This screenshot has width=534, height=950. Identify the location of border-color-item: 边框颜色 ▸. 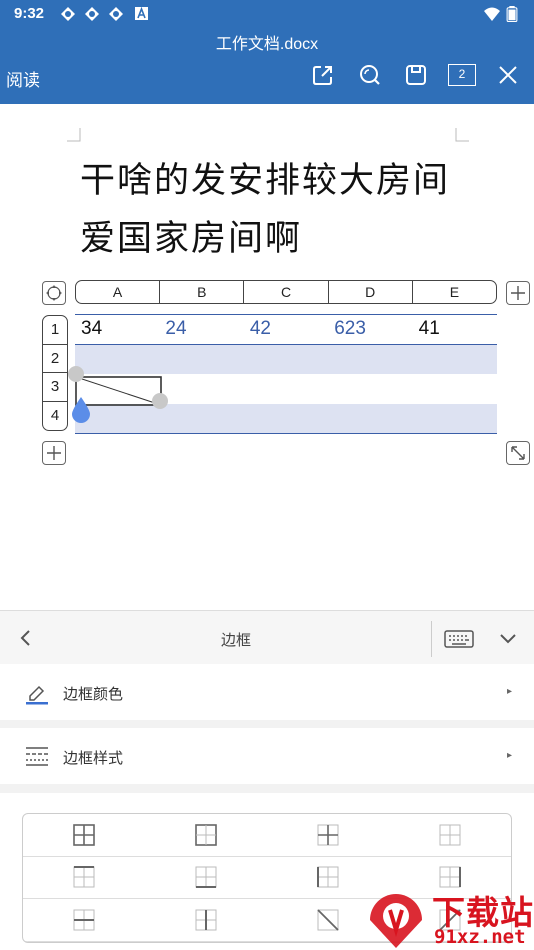
(267, 692).